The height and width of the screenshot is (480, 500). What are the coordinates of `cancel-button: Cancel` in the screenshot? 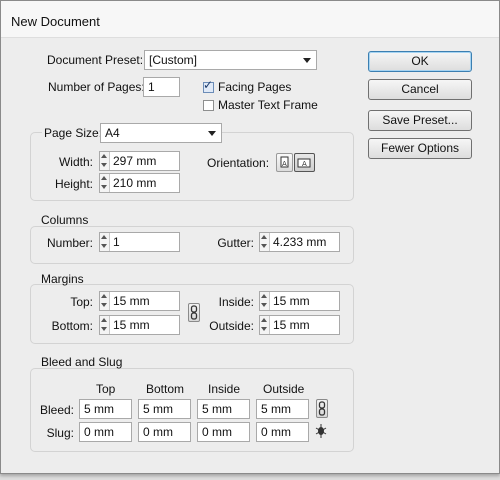 It's located at (420, 89).